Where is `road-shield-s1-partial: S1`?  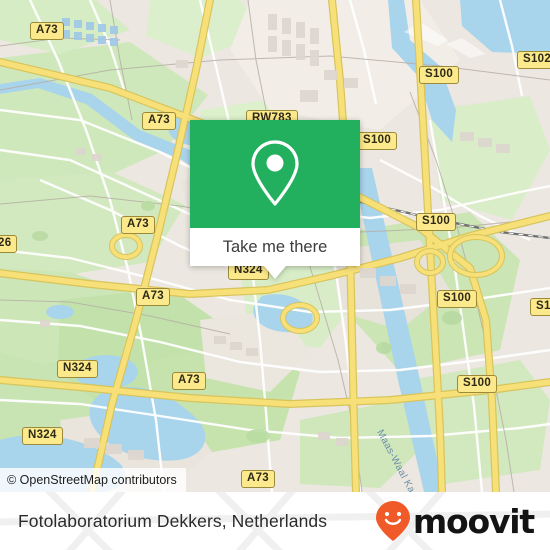 road-shield-s1-partial: S1 is located at coordinates (540, 307).